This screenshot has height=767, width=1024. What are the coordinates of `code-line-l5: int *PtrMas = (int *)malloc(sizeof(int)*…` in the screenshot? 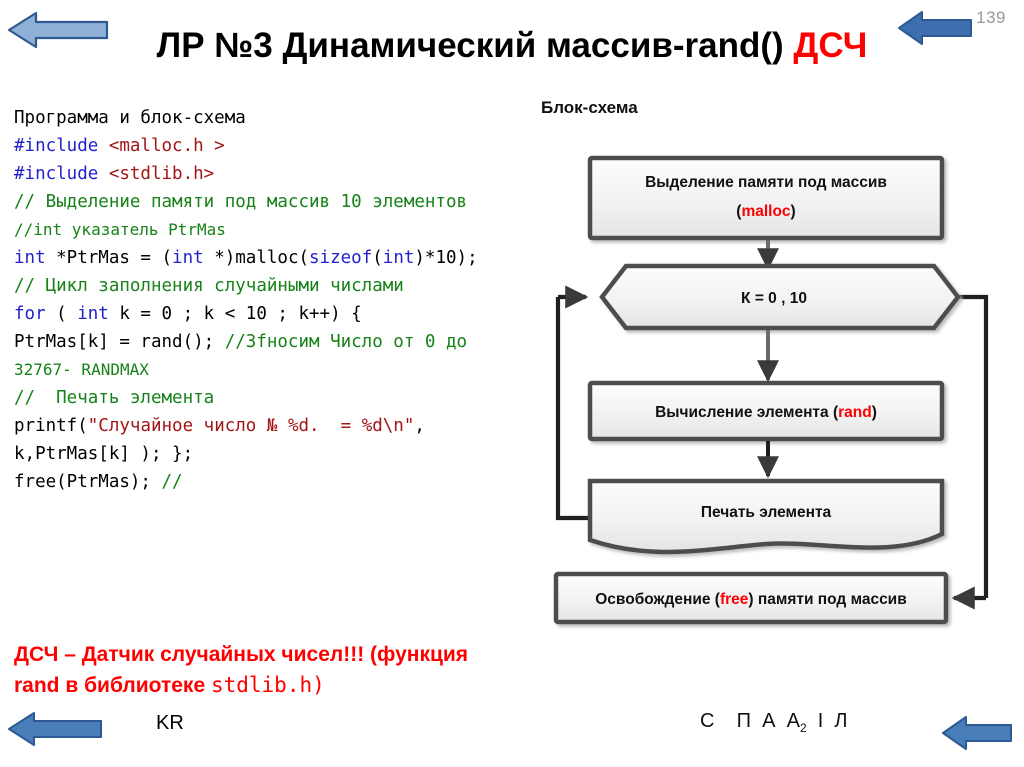 It's located at (299, 258).